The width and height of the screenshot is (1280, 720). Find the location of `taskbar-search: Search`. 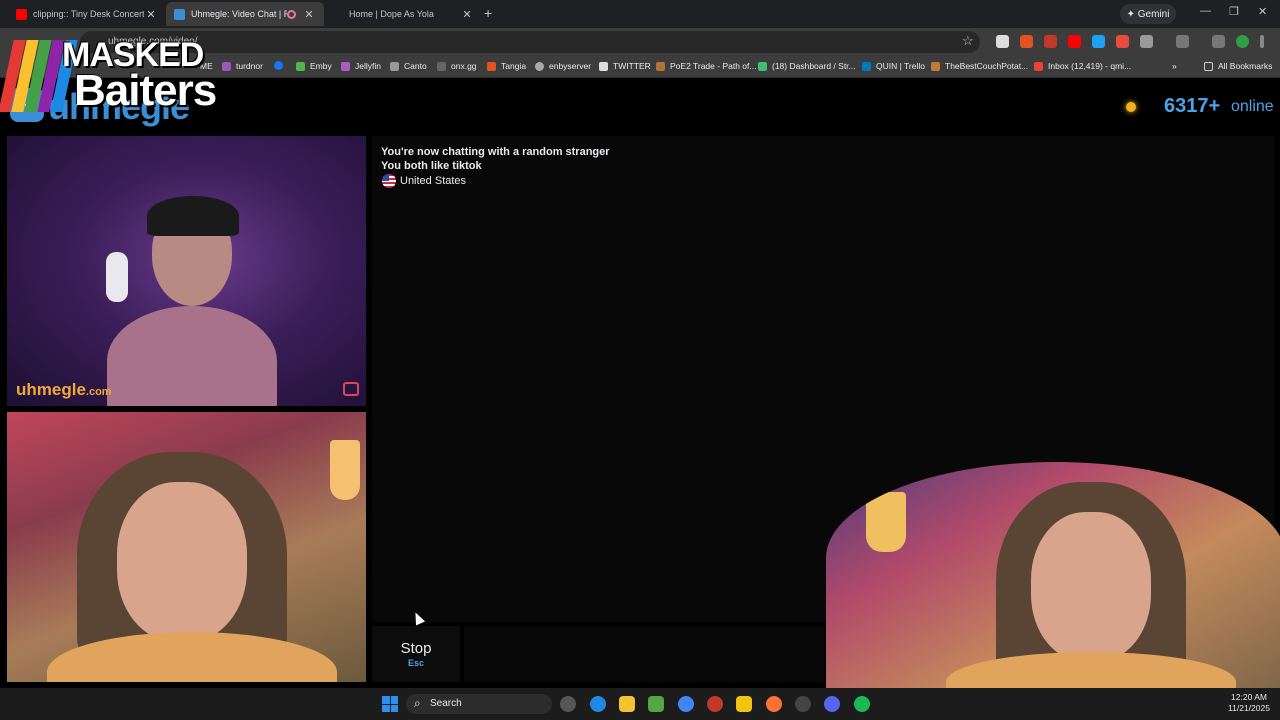

taskbar-search: Search is located at coordinates (479, 704).